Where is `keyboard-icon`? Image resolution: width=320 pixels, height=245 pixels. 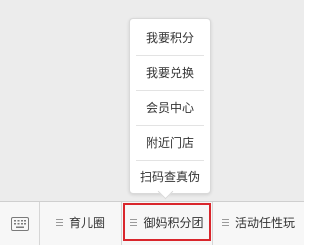
keyboard-icon is located at coordinates (20, 225).